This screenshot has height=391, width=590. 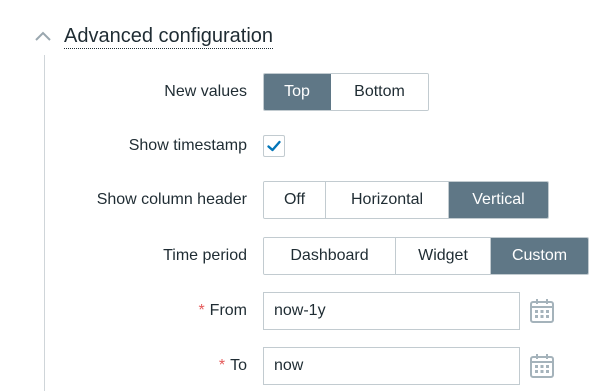 I want to click on to-label: * To, so click(x=233, y=366).